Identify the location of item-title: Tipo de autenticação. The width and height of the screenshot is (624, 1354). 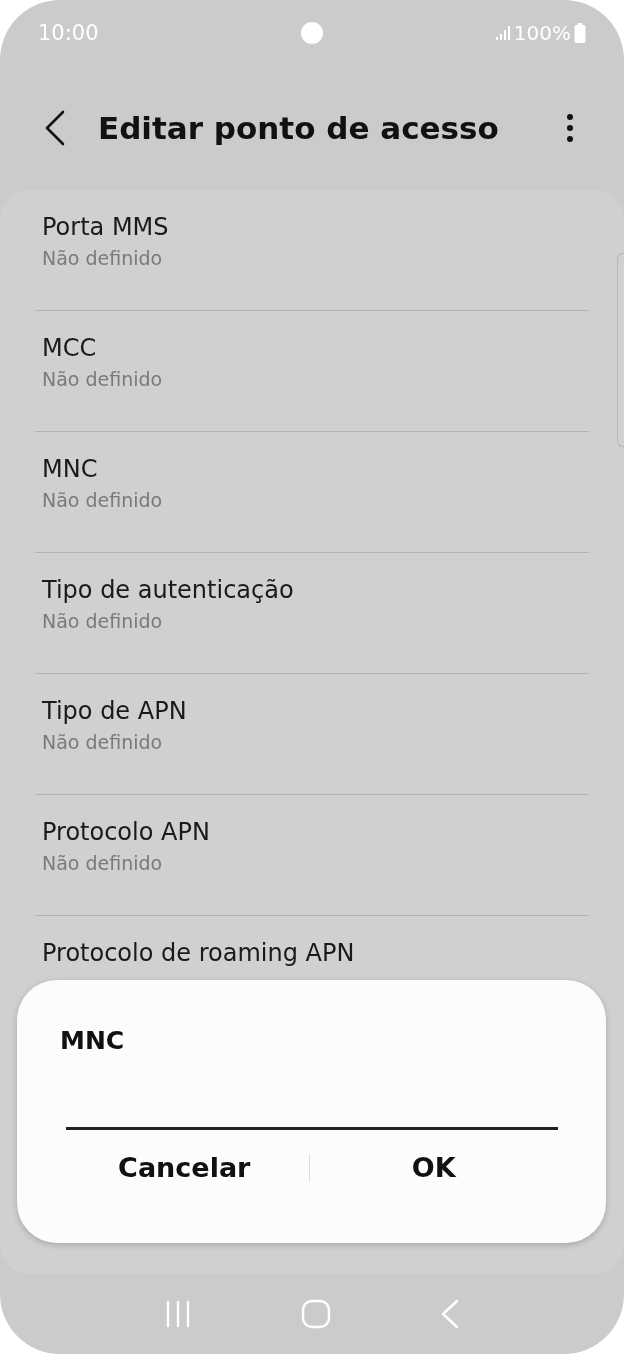
(168, 590).